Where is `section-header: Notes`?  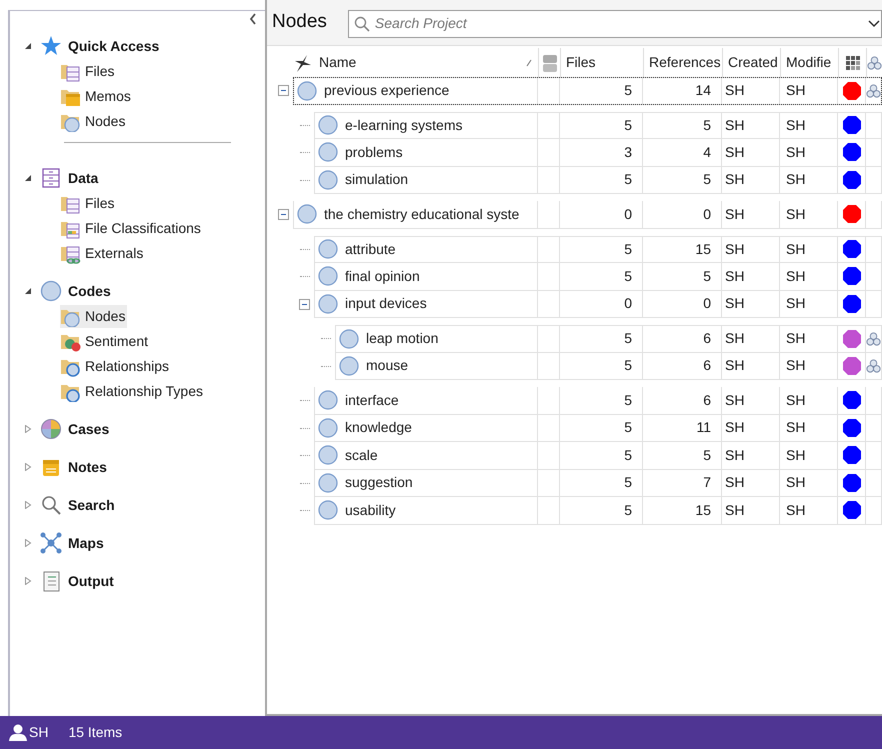 section-header: Notes is located at coordinates (87, 467).